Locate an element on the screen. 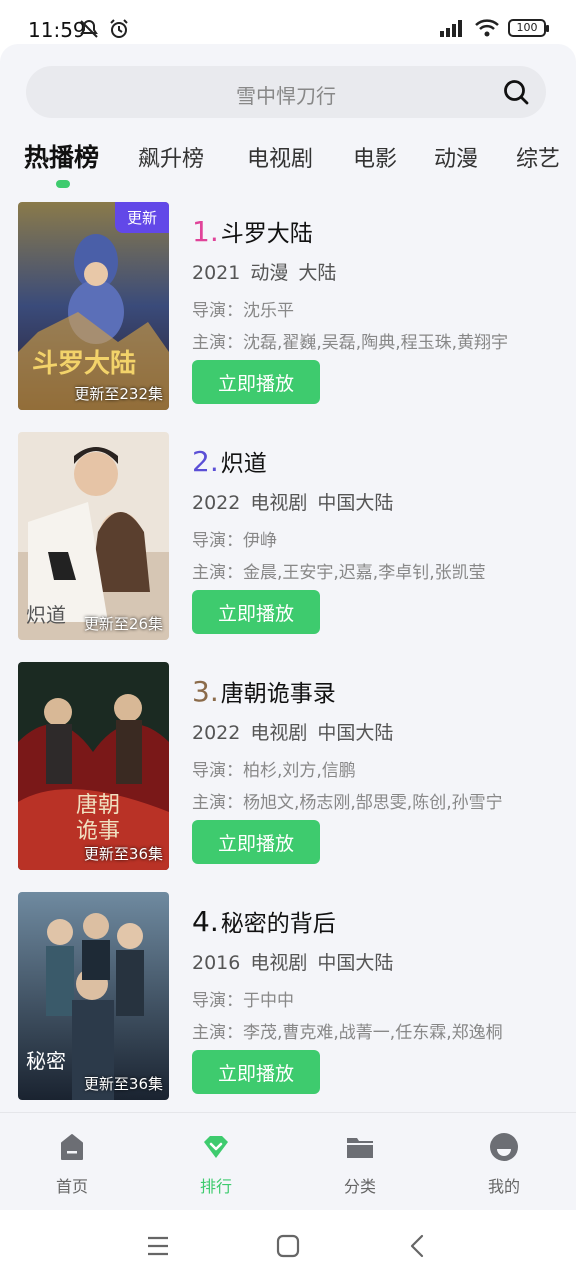 This screenshot has height=1280, width=576. status-left-icons is located at coordinates (104, 29).